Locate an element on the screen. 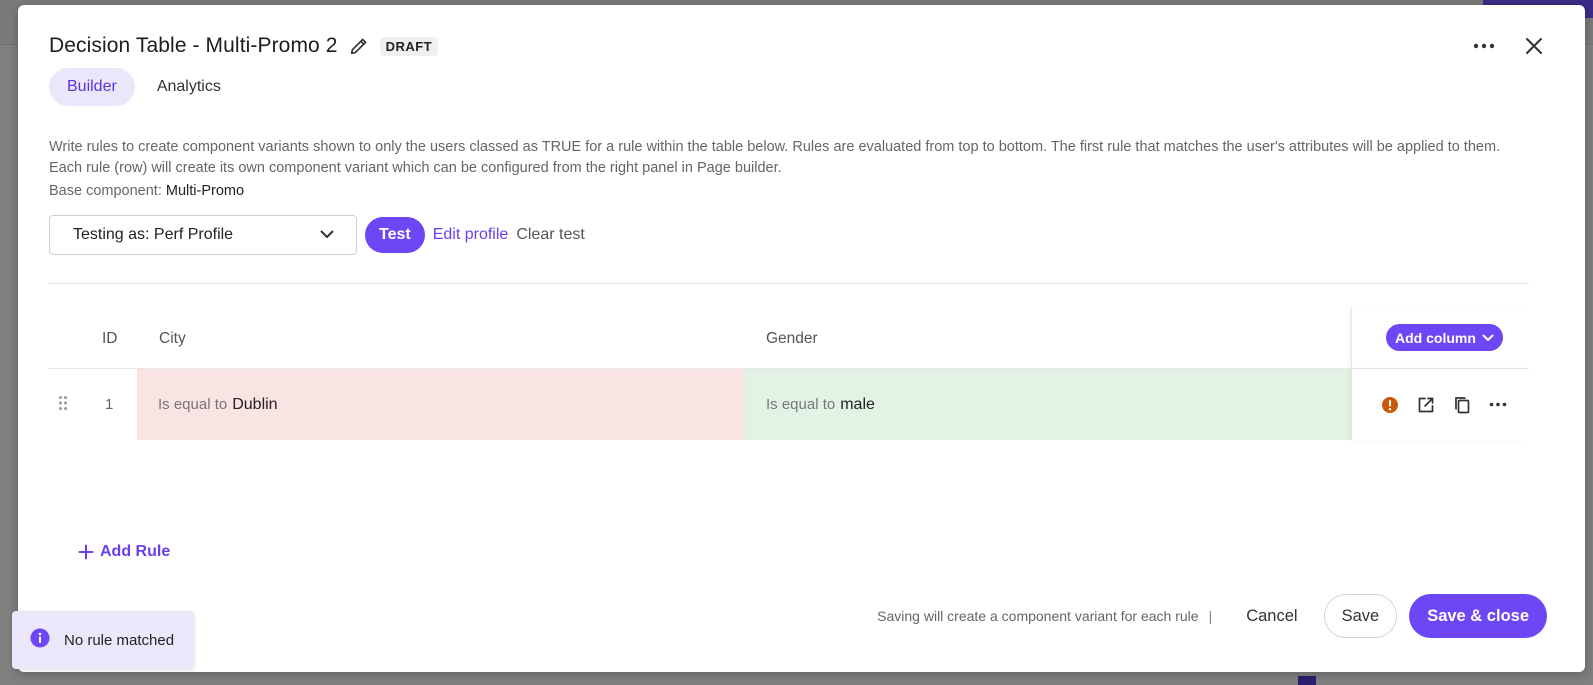 The image size is (1593, 685). table-header: ID City Gender Add column is located at coordinates (789, 338).